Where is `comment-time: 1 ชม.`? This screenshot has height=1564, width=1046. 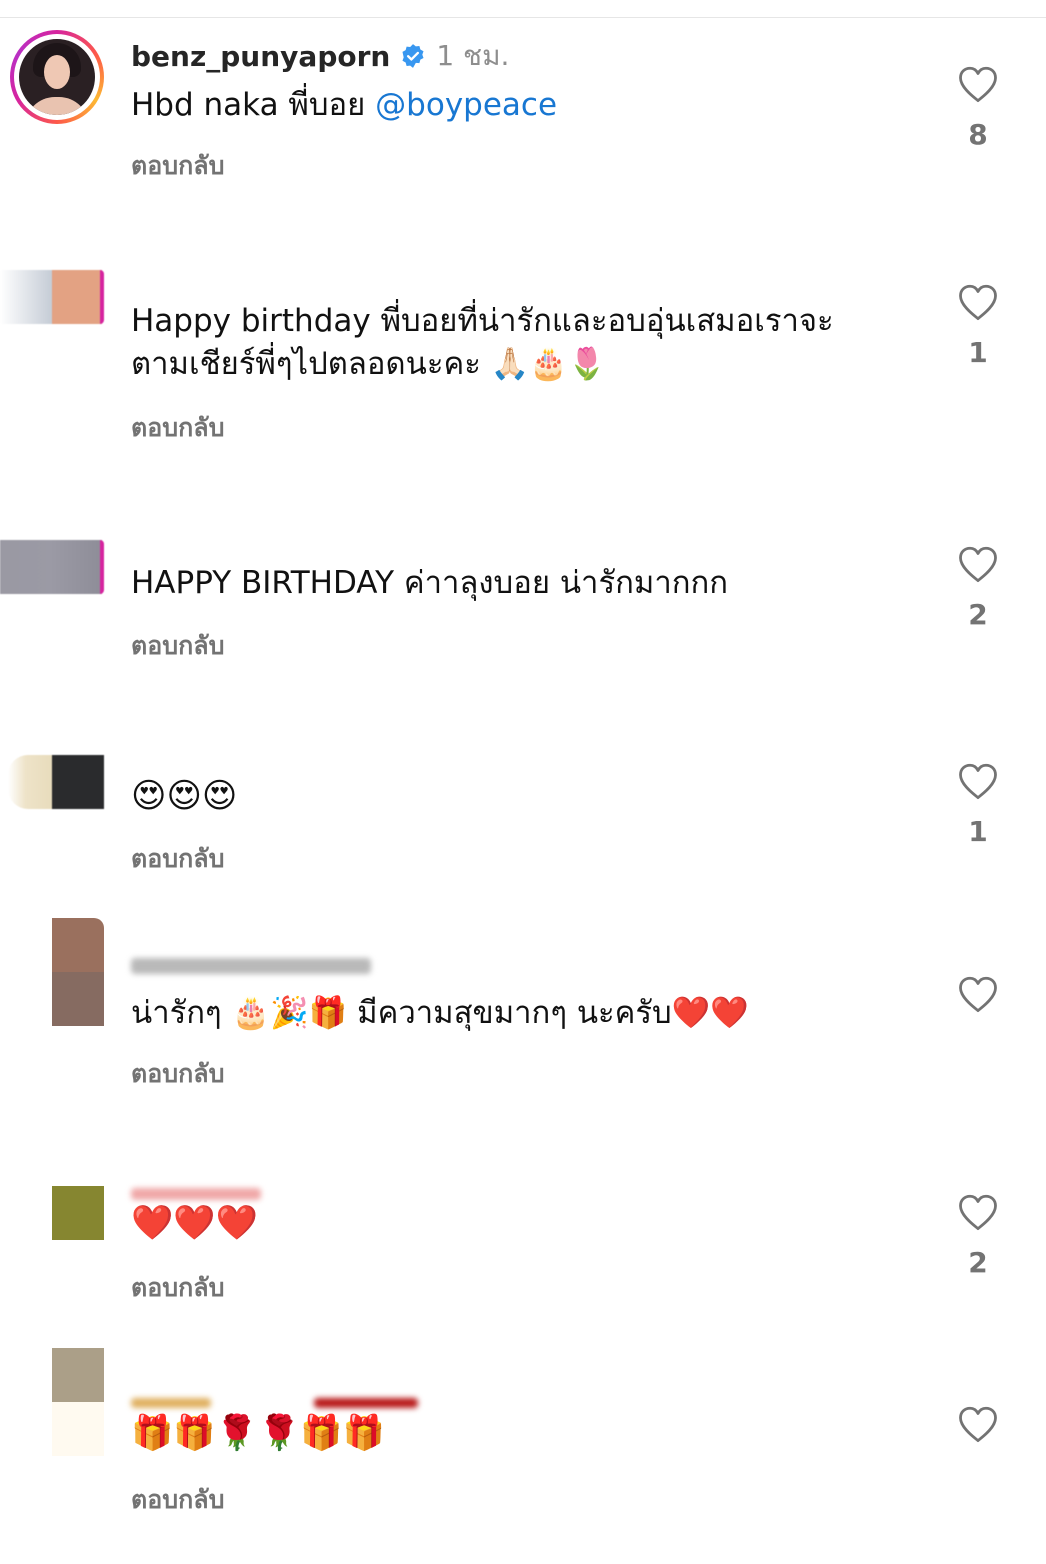 comment-time: 1 ชม. is located at coordinates (473, 55).